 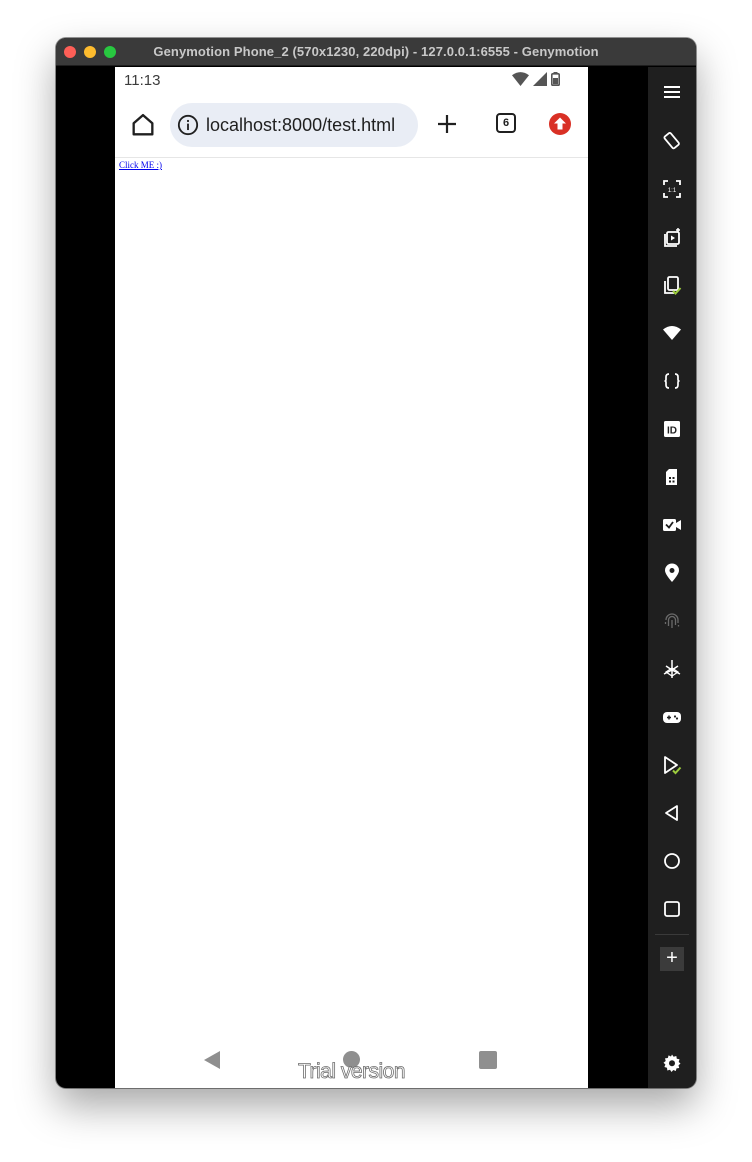 I want to click on capture-icon, so click(x=672, y=765).